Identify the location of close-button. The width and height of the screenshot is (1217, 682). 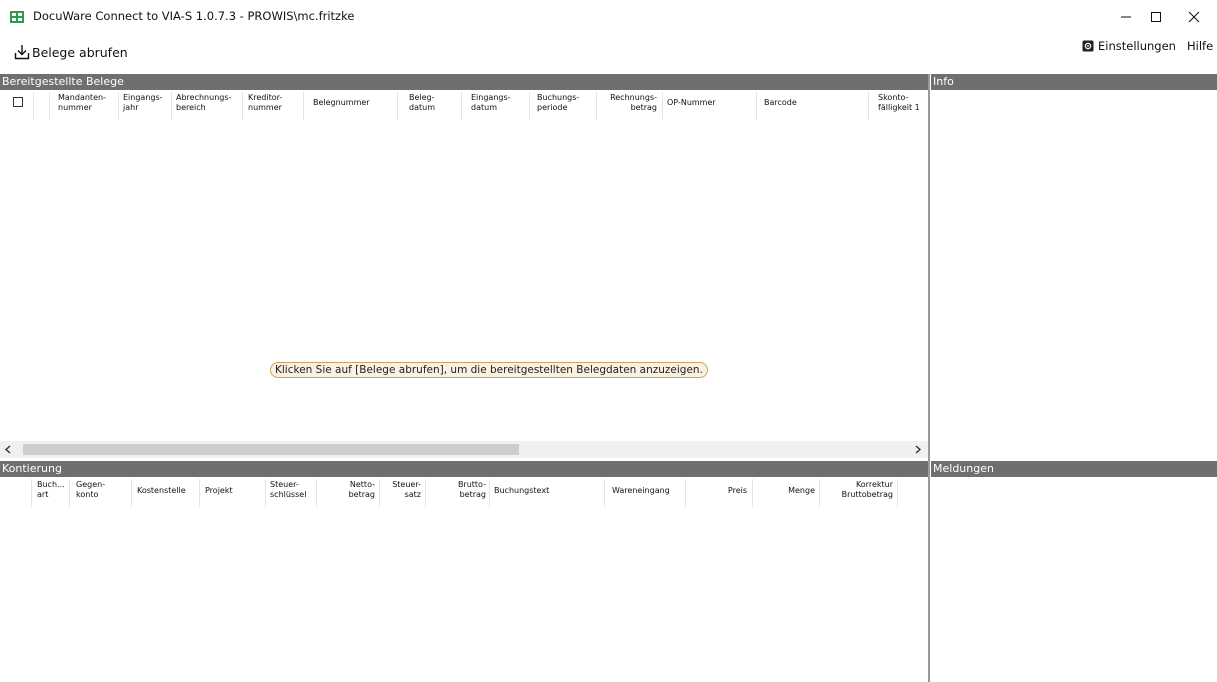
(1194, 17).